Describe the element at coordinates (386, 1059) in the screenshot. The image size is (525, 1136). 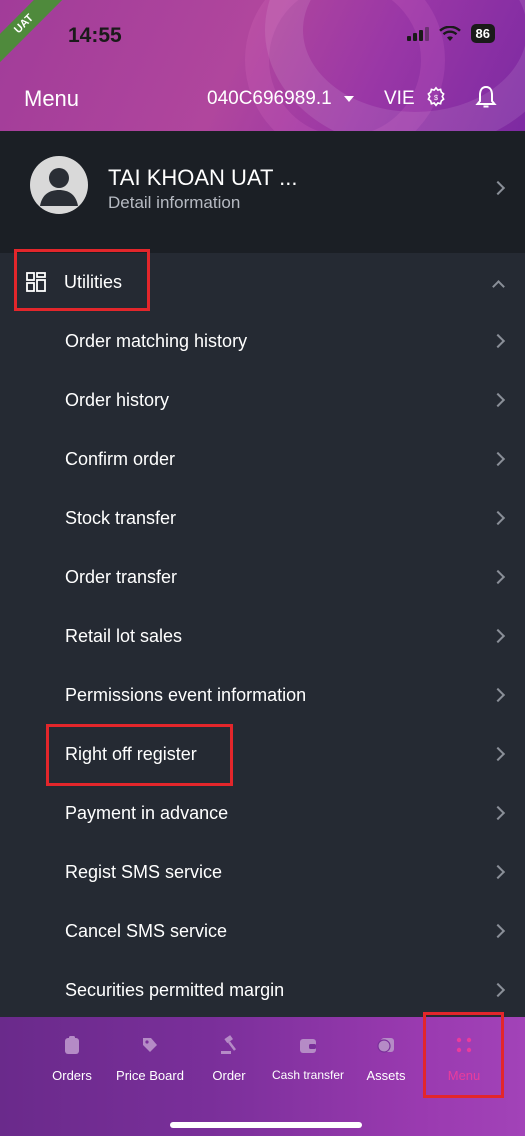
I see `nav-assets: Assets` at that location.